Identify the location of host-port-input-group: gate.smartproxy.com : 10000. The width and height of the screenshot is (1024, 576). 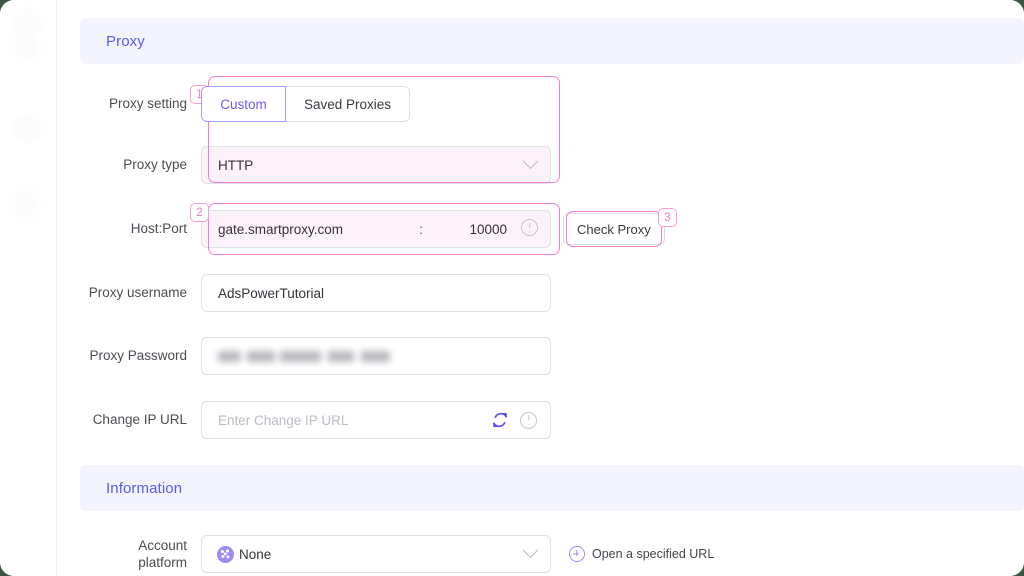
(376, 229).